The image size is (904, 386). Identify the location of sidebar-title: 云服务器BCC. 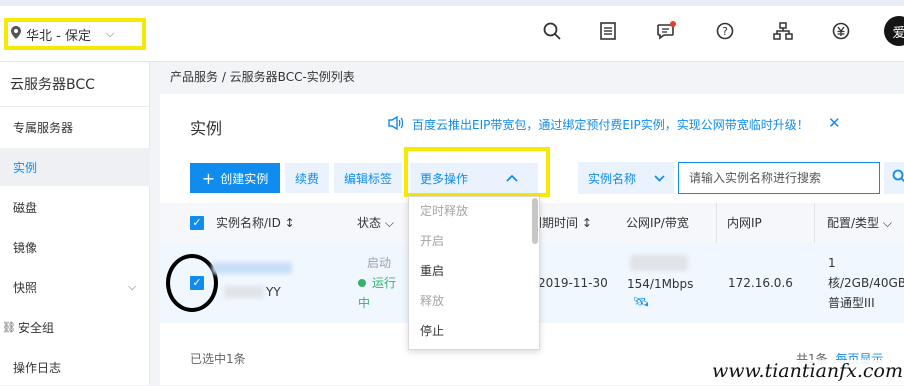
(52, 85).